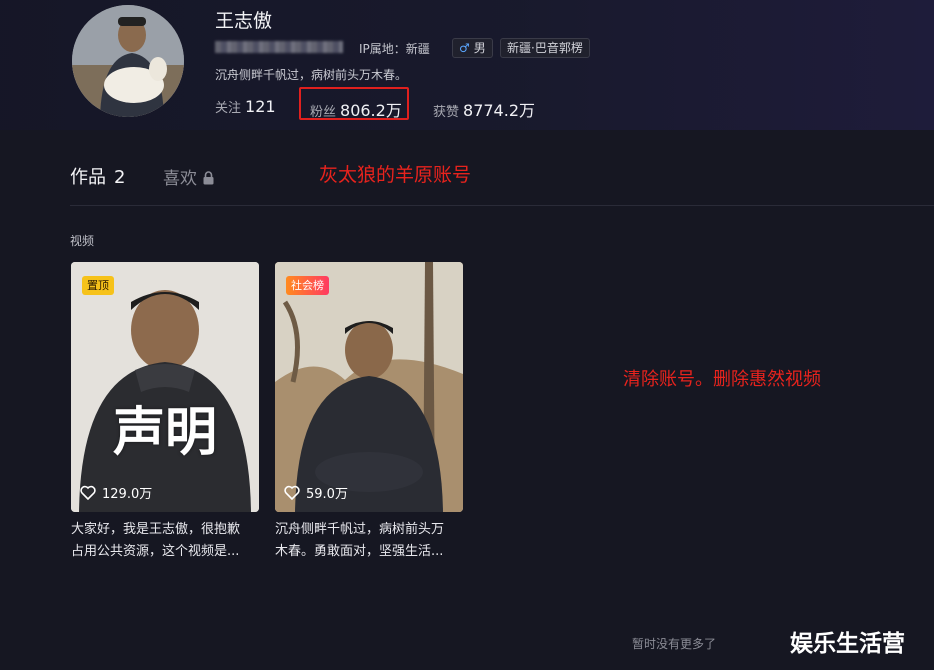  I want to click on lock-icon, so click(208, 178).